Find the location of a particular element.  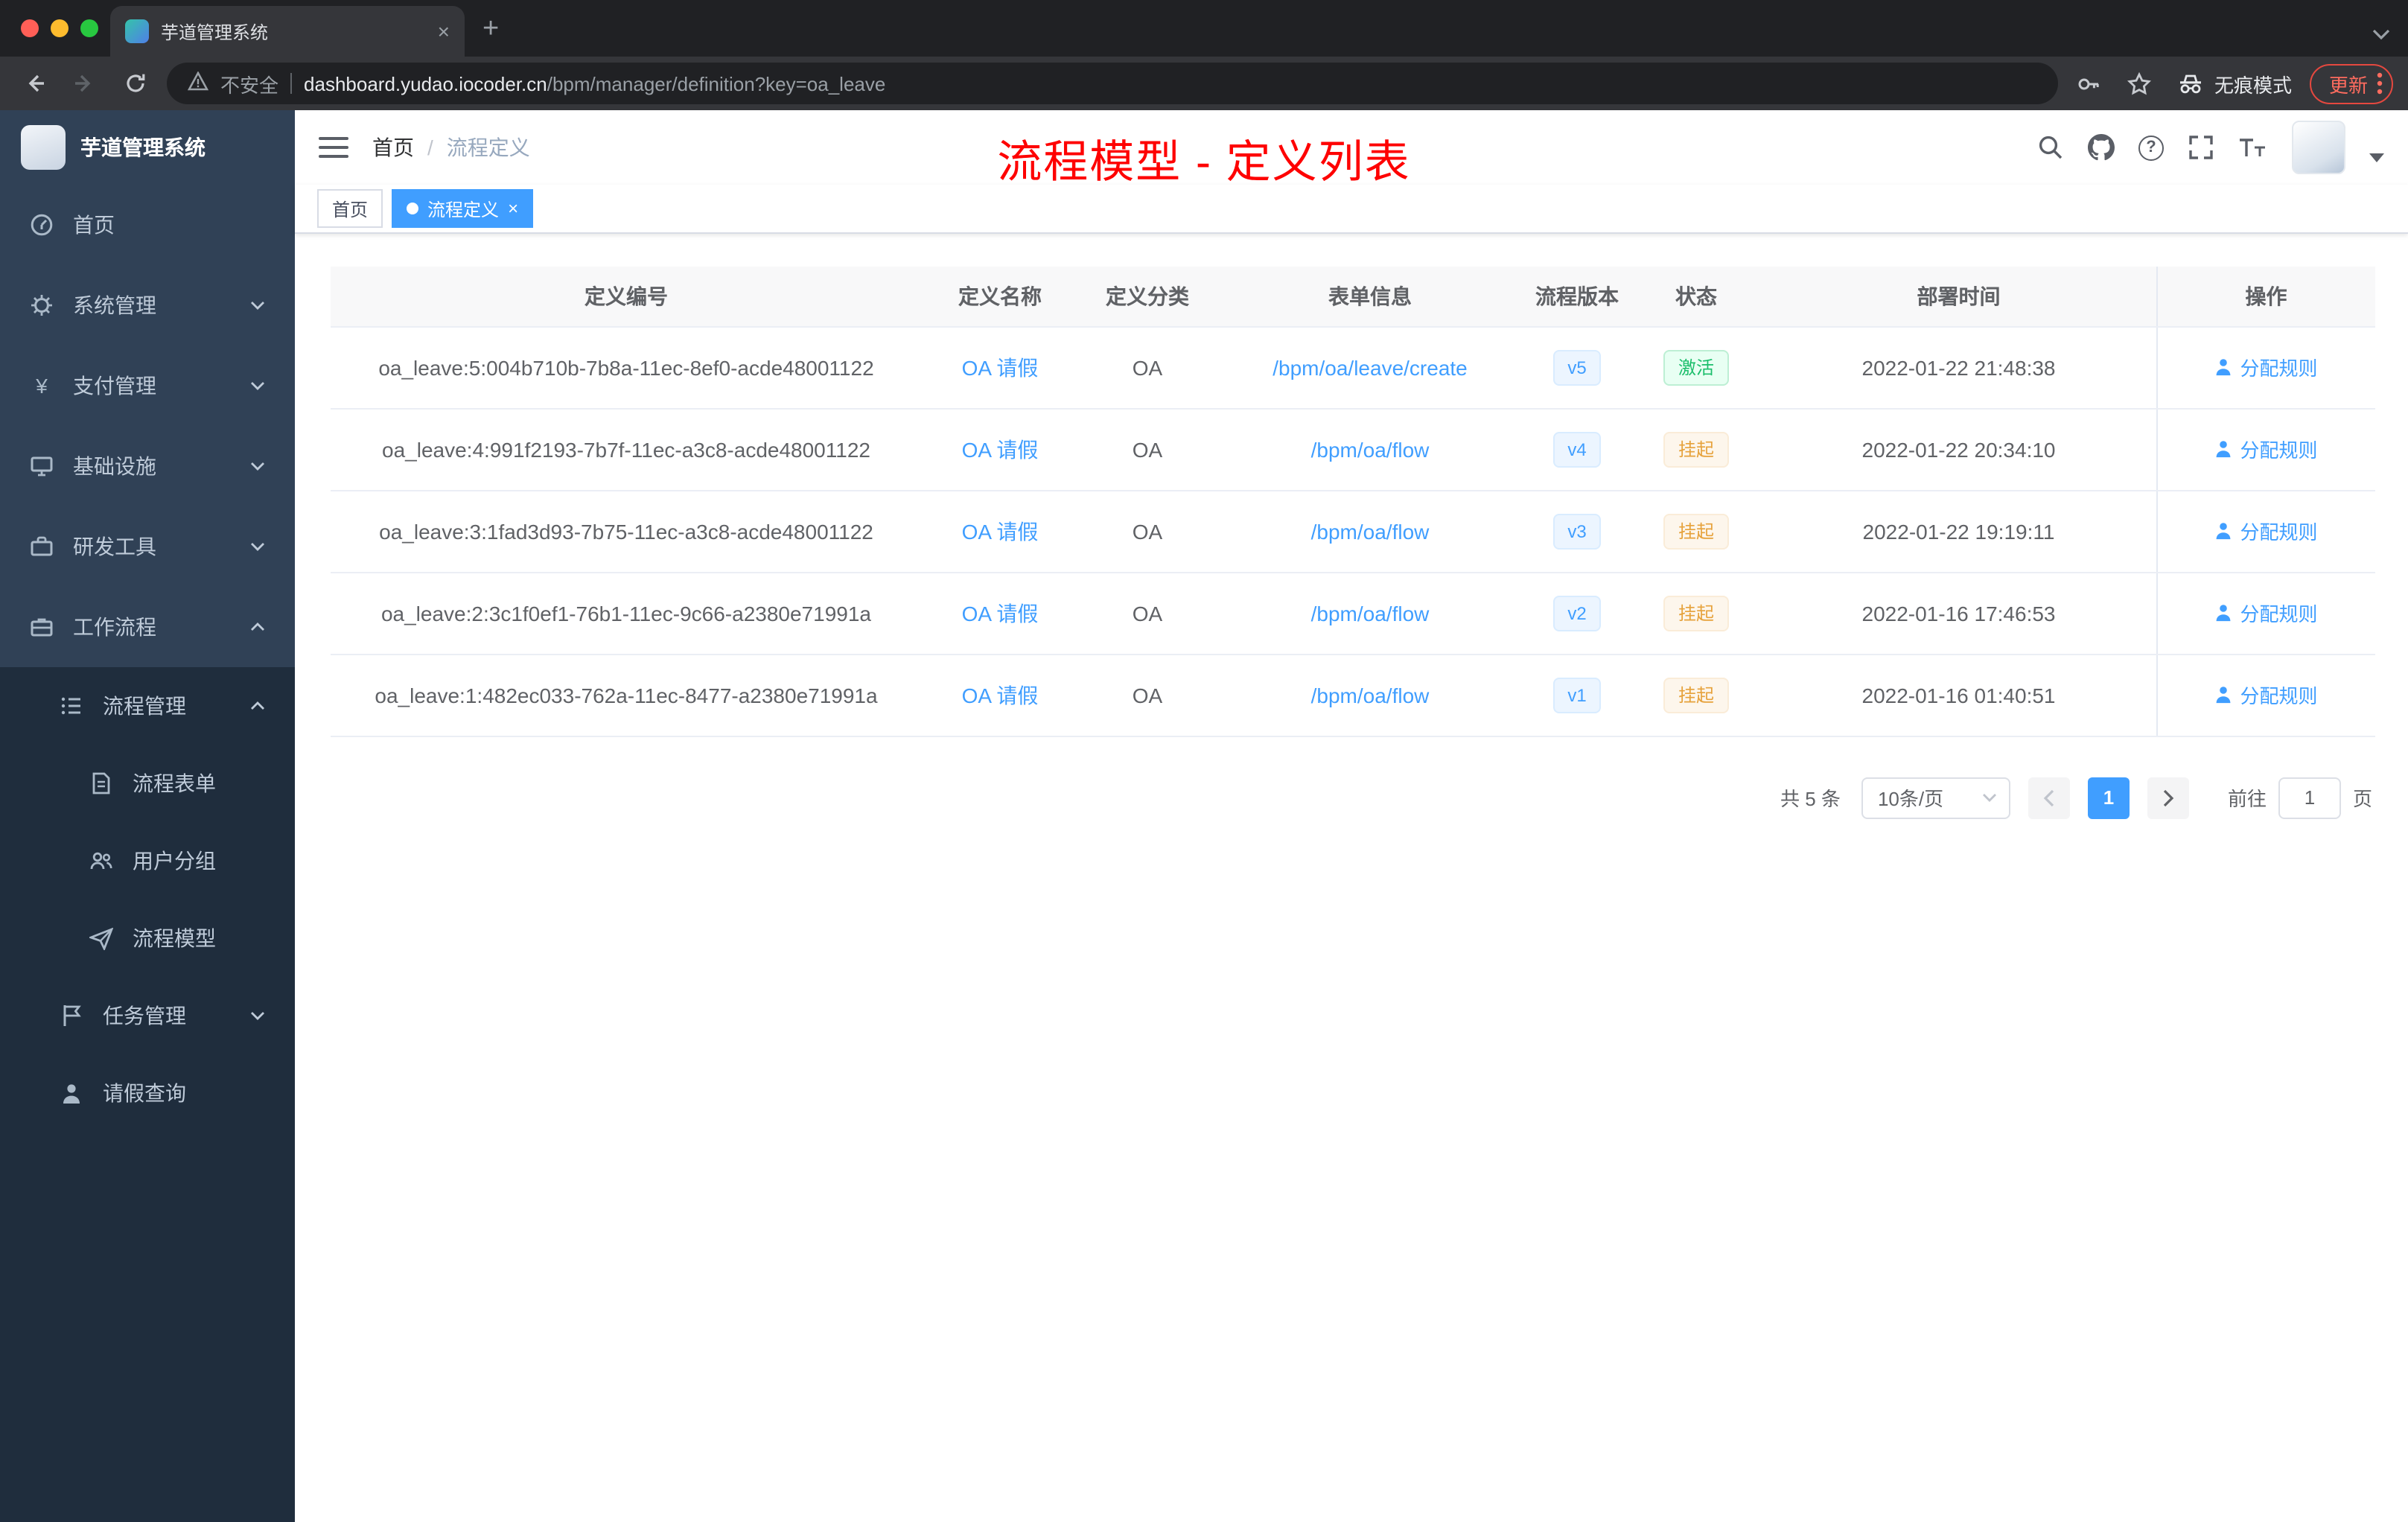

new-tab-button: + is located at coordinates (490, 29).